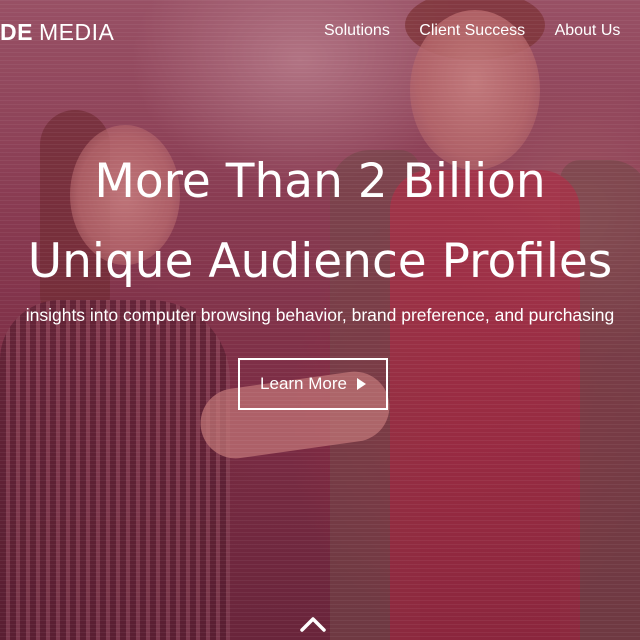 The image size is (640, 640). I want to click on play-arrow-icon, so click(361, 384).